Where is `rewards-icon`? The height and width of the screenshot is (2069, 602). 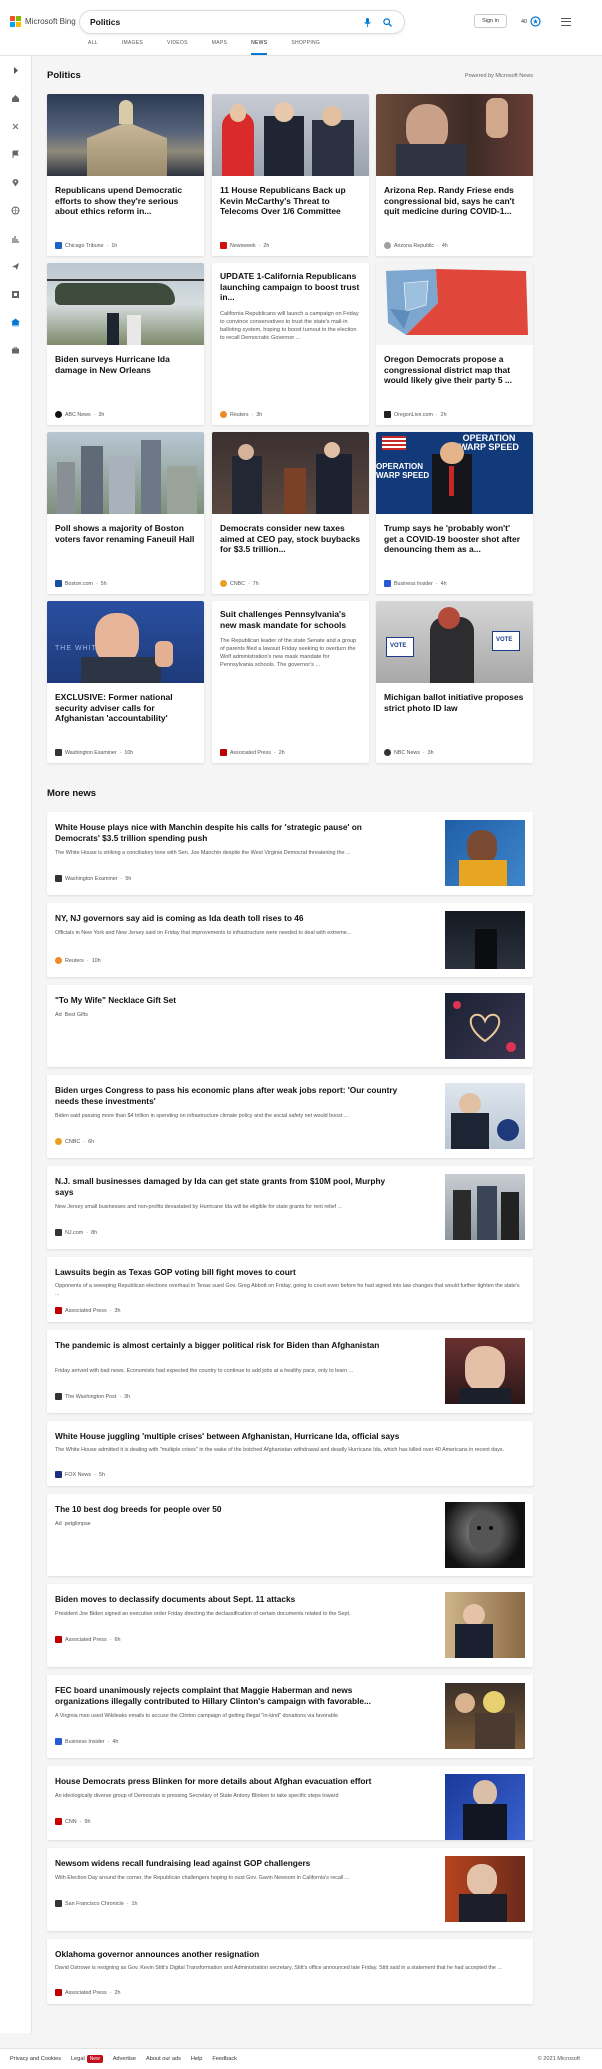
rewards-icon is located at coordinates (535, 21).